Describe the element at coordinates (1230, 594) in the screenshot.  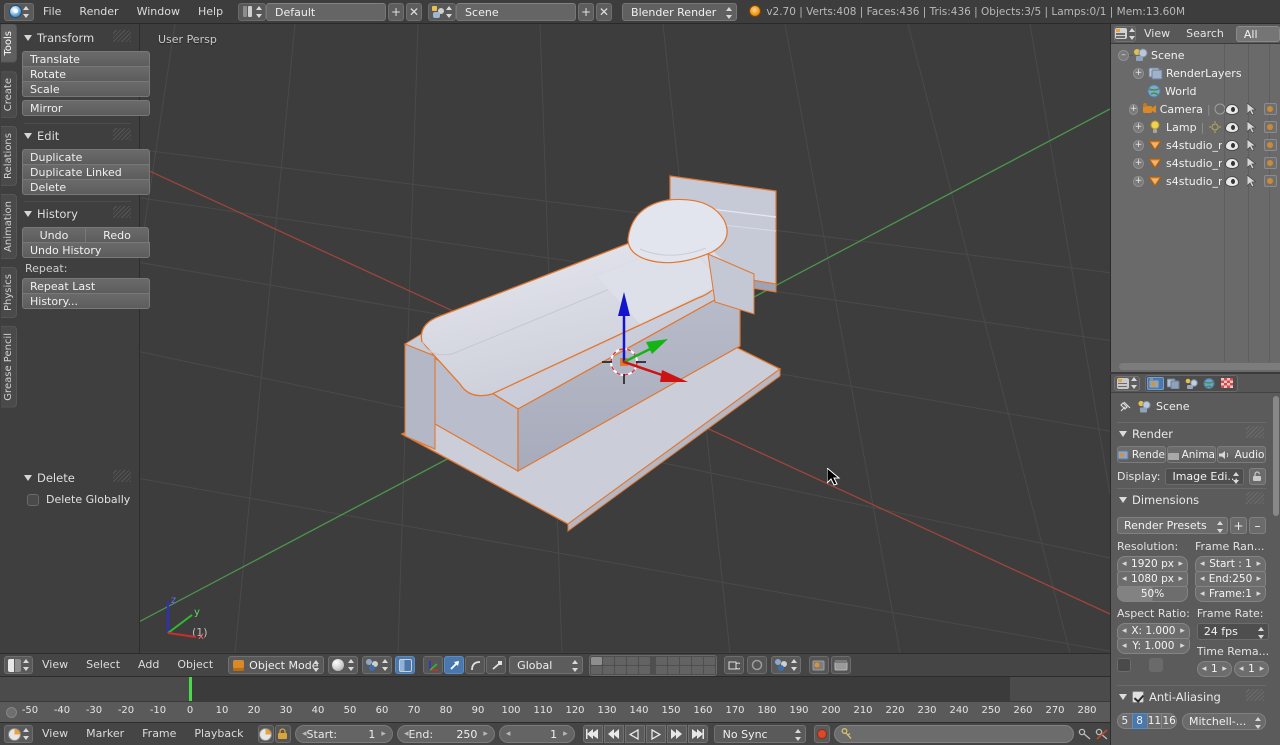
I see `frame-current-prop-field: ◂ Frame:1 ▸` at that location.